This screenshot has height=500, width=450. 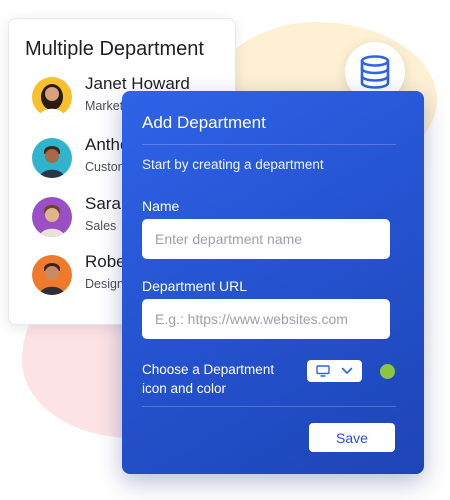 I want to click on save-button: Save, so click(x=352, y=437).